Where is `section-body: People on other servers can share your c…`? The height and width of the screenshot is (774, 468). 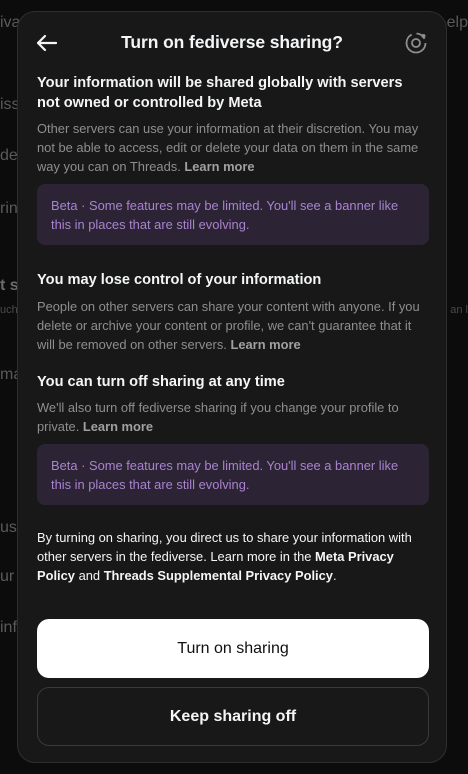 section-body: People on other servers can share your c… is located at coordinates (228, 325).